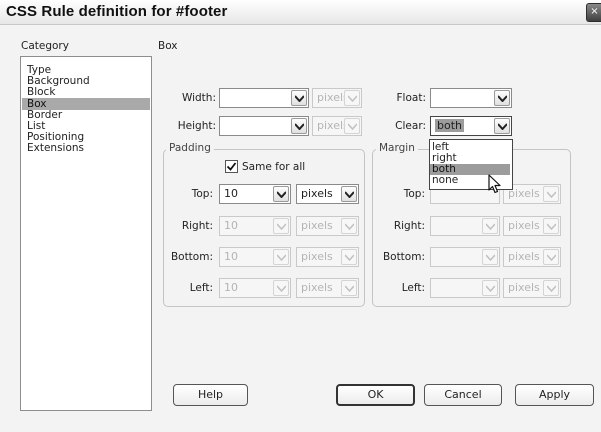 This screenshot has height=432, width=601. What do you see at coordinates (494, 184) in the screenshot?
I see `mouse-pointer-icon` at bounding box center [494, 184].